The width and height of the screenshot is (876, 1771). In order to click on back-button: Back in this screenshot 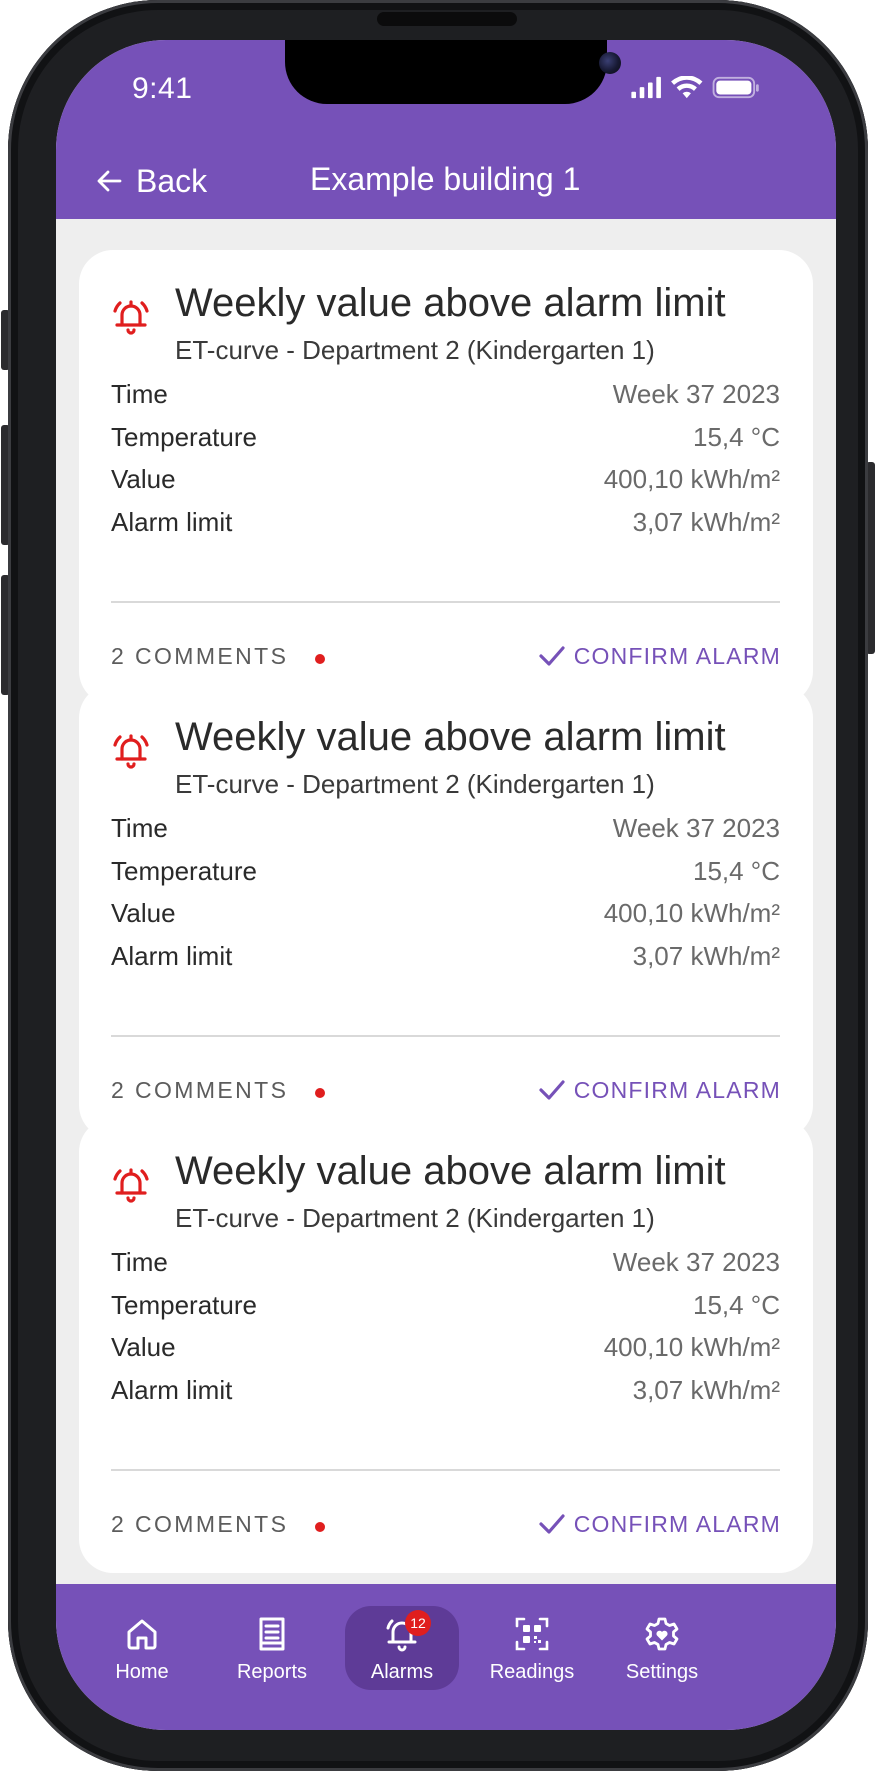, I will do `click(151, 181)`.